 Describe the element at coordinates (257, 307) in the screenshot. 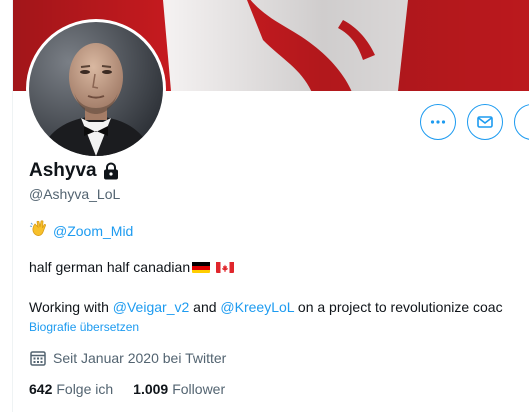

I see `kreey-mention-link: @KreeyLoL` at that location.